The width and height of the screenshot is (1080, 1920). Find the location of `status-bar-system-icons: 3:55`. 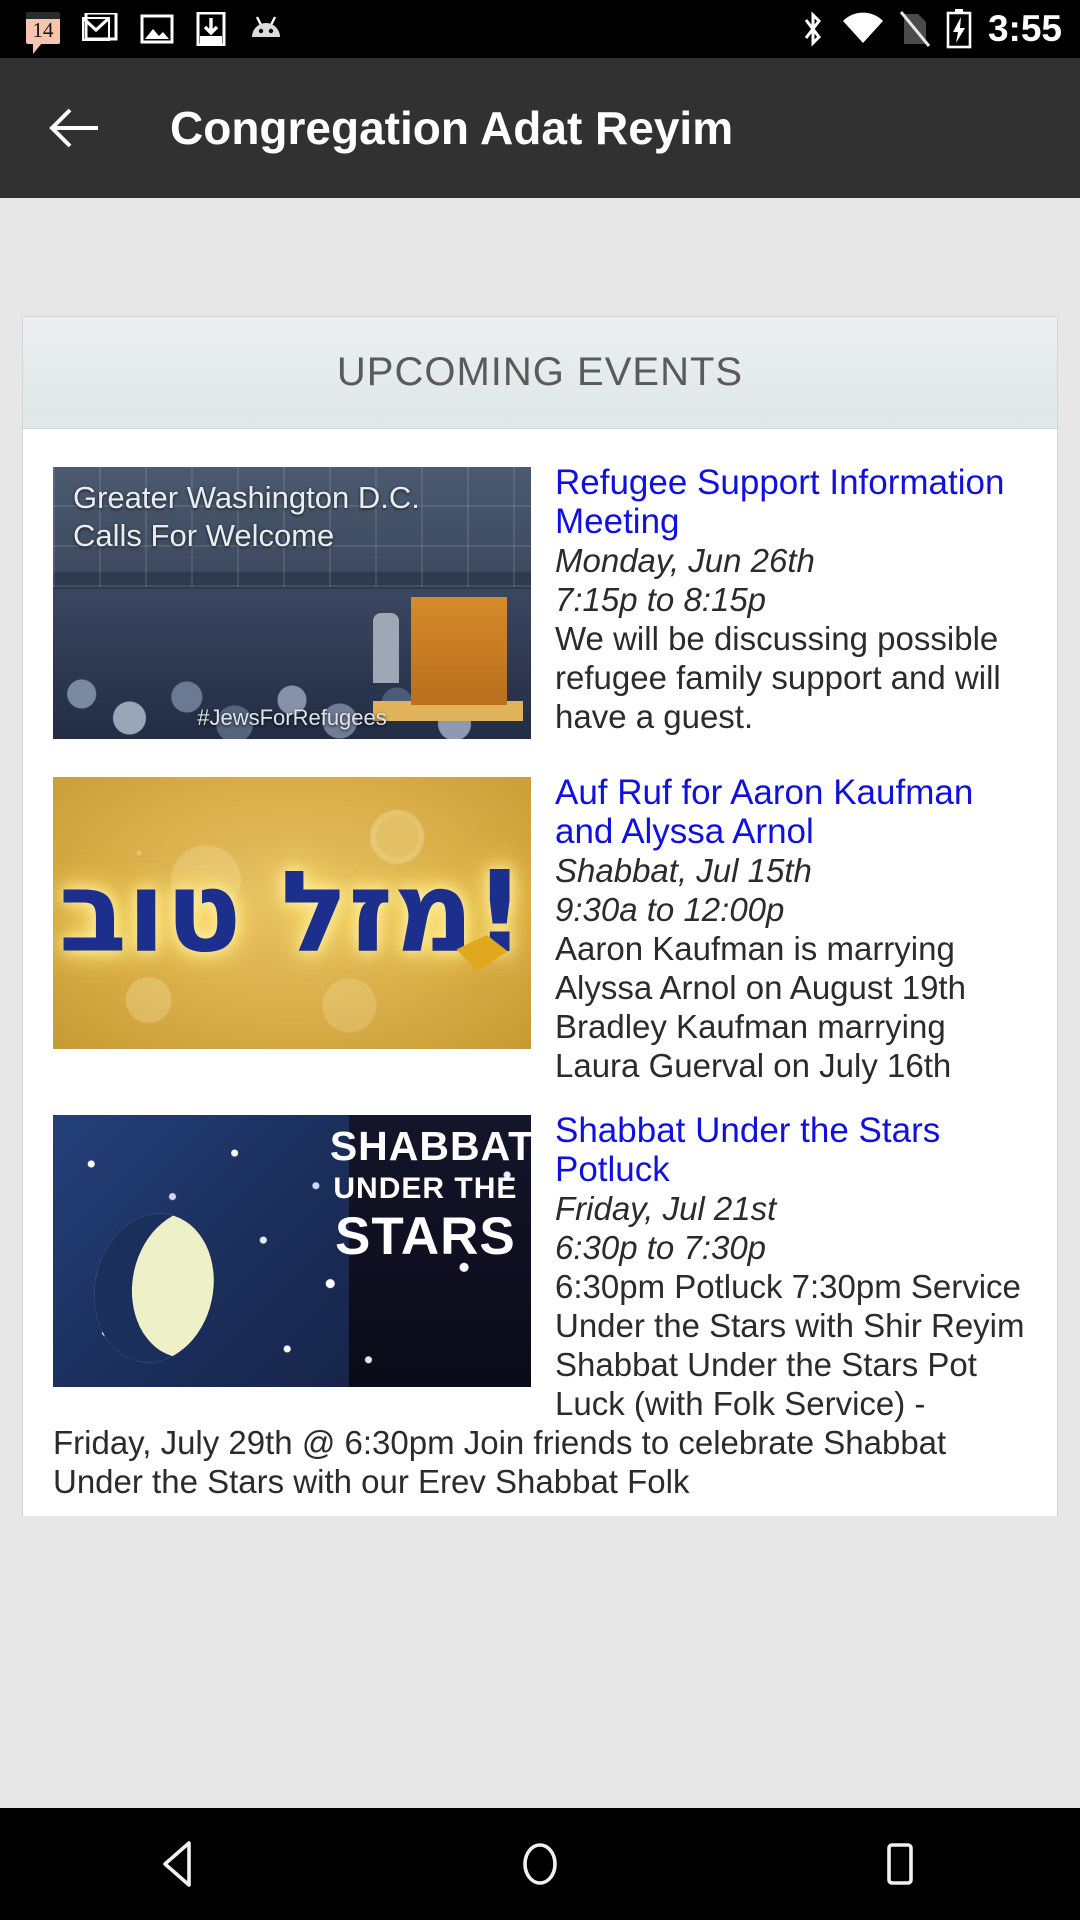

status-bar-system-icons: 3:55 is located at coordinates (931, 29).